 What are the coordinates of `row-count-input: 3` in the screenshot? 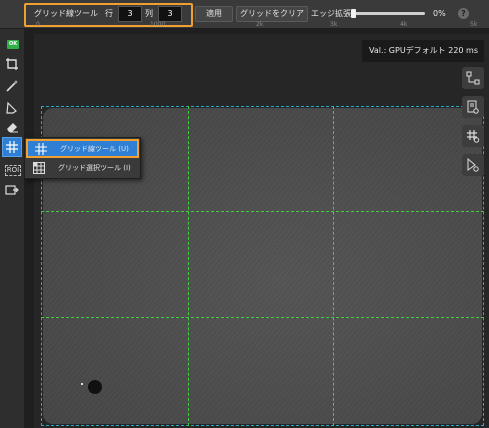 It's located at (130, 14).